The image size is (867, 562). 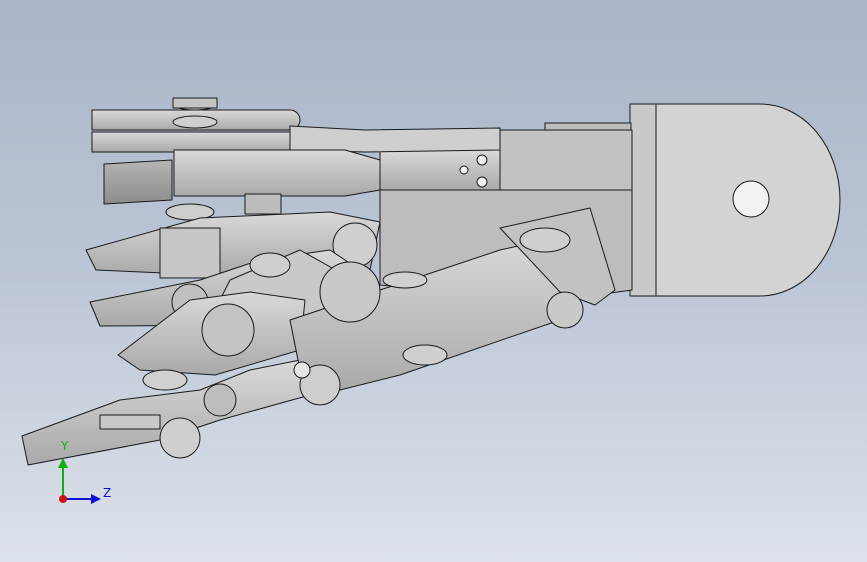 What do you see at coordinates (65, 446) in the screenshot?
I see `triad-y-label: Y` at bounding box center [65, 446].